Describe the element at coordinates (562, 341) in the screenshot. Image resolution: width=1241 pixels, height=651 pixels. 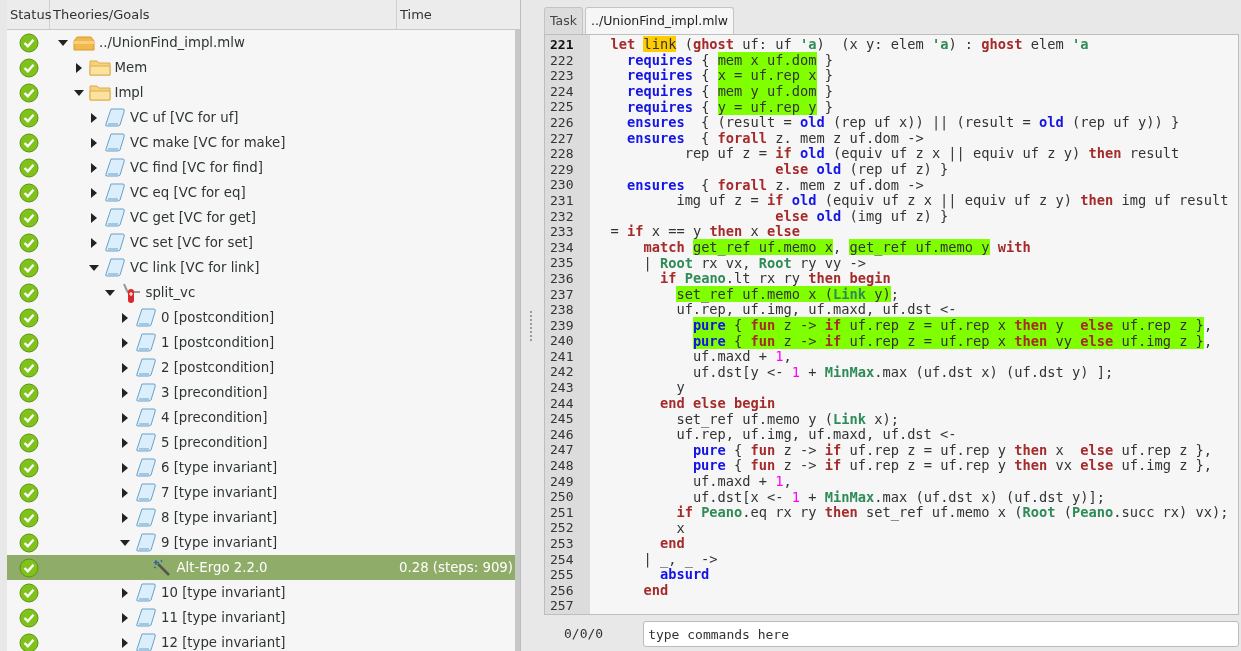
I see `line-number: 240` at that location.